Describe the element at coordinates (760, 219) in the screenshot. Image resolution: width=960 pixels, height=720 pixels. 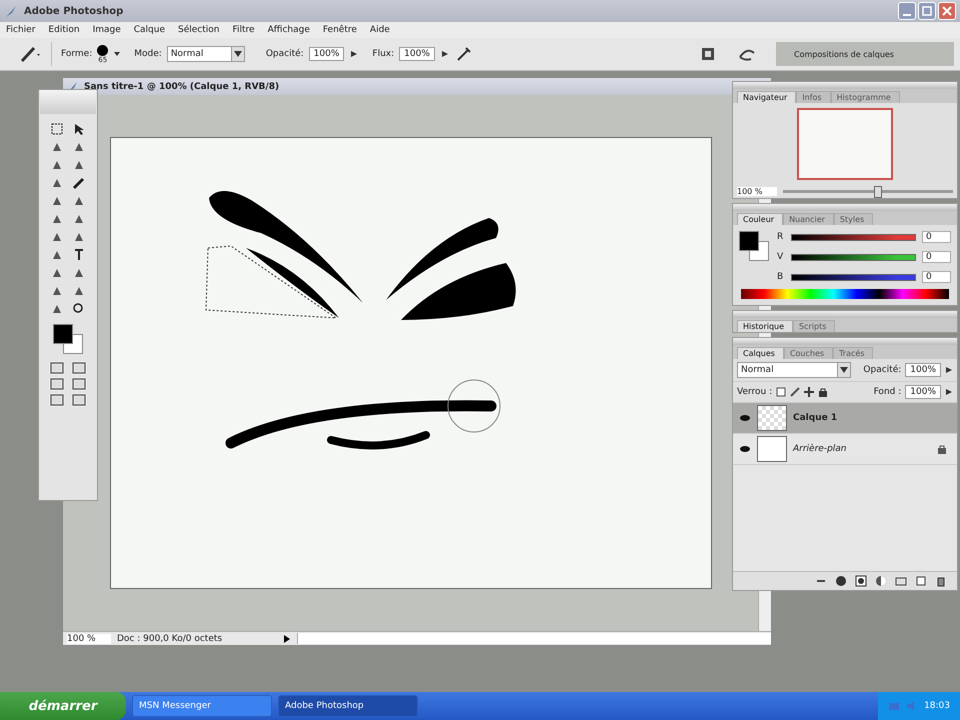
I see `palette-tab: Couleur` at that location.